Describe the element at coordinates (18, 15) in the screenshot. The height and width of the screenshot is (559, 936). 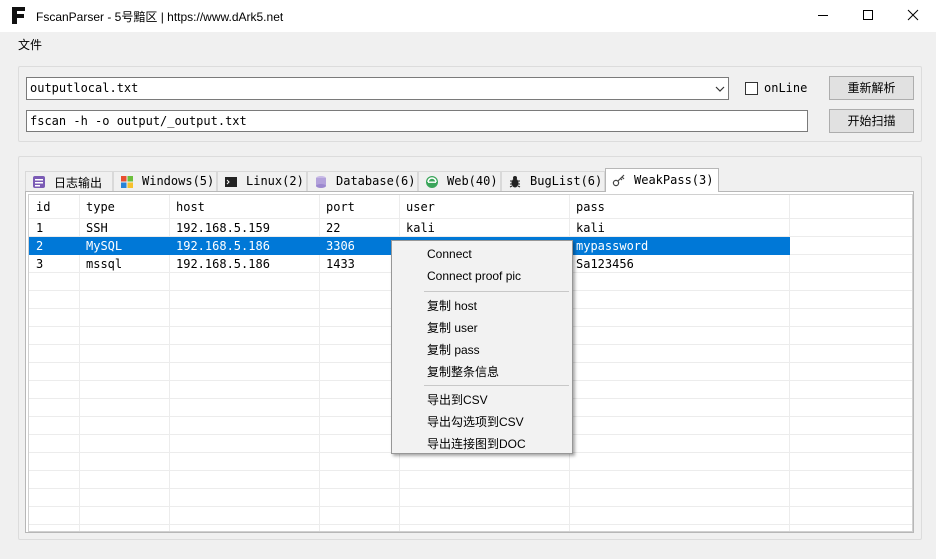
I see `app-logo-icon` at that location.